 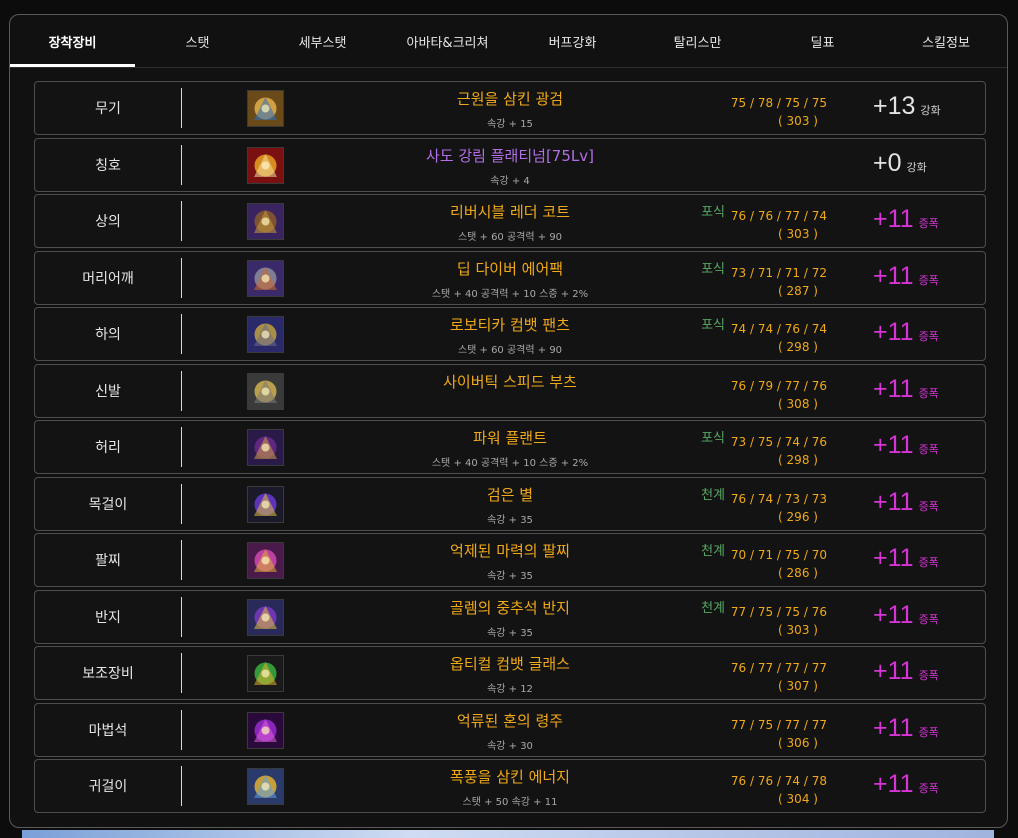 I want to click on tab-detail-stats: 세부스탯, so click(x=322, y=41).